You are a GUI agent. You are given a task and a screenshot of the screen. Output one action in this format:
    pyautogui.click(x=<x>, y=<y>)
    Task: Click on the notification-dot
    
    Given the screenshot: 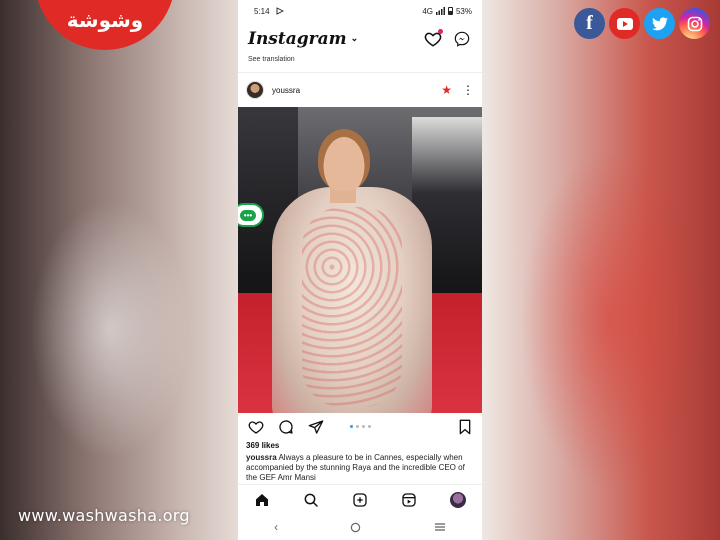 What is the action you would take?
    pyautogui.click(x=440, y=31)
    